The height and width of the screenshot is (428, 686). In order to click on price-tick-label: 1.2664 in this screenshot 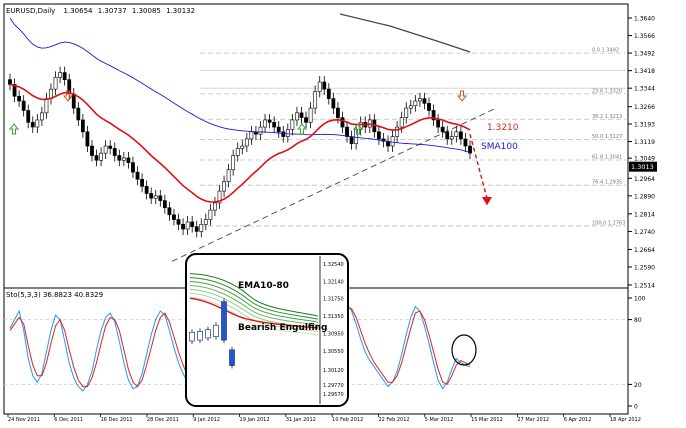, I will do `click(644, 250)`.